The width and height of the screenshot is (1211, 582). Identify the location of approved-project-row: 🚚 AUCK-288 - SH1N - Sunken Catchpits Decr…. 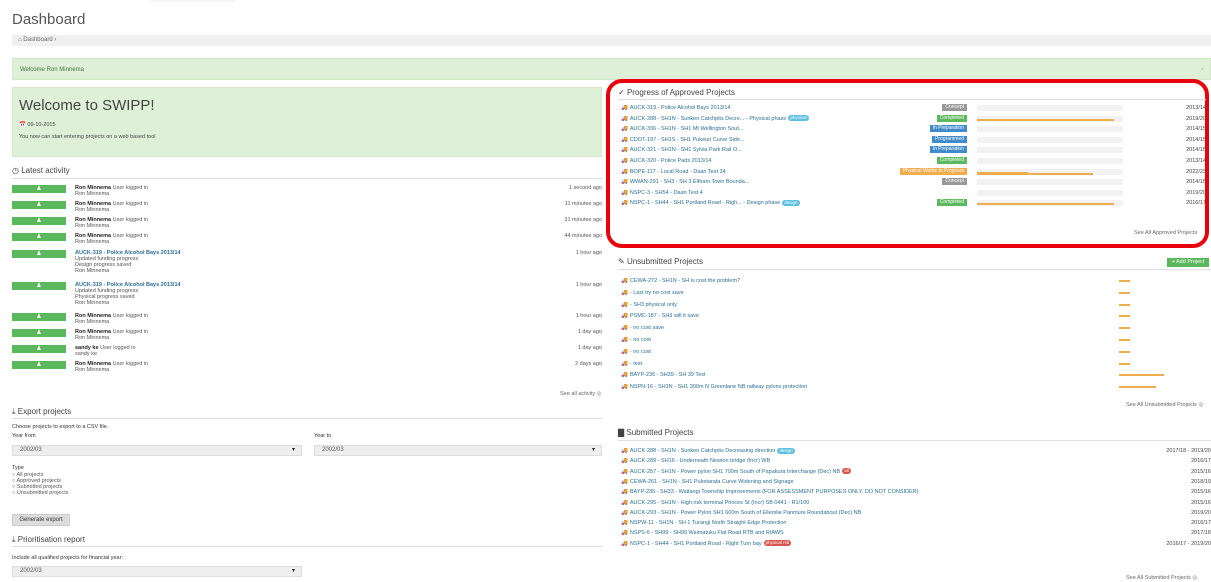
(913, 119).